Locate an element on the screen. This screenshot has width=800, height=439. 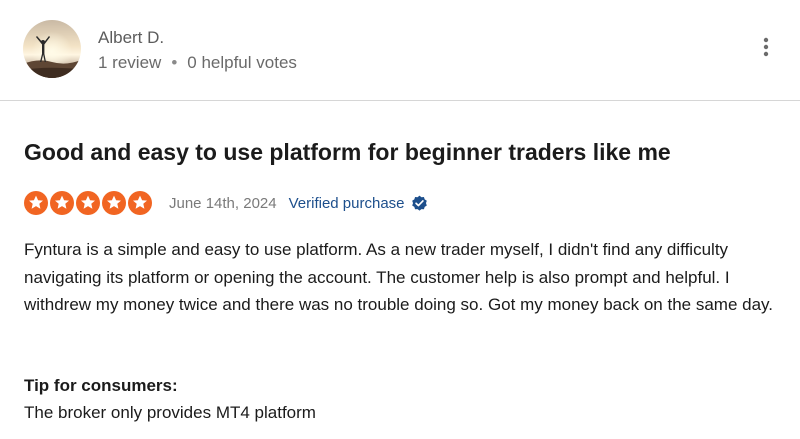
tip-text: The broker only provides MT4 platform is located at coordinates (170, 412).